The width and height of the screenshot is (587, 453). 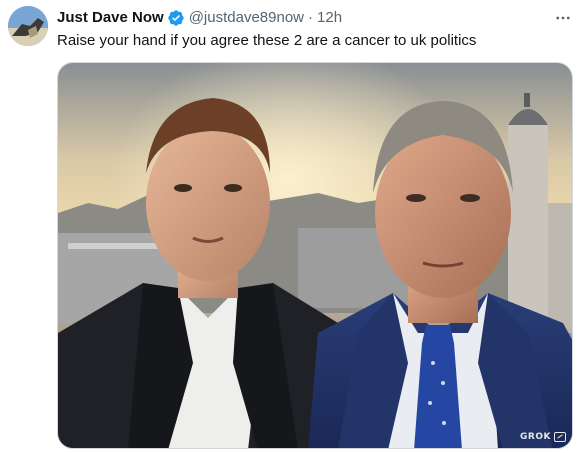 I want to click on tweet-header: Just Dave Now @justdave89now · 12h, so click(x=199, y=18).